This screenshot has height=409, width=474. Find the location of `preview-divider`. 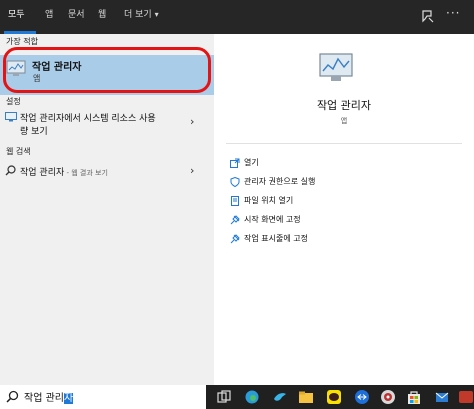

preview-divider is located at coordinates (344, 143).